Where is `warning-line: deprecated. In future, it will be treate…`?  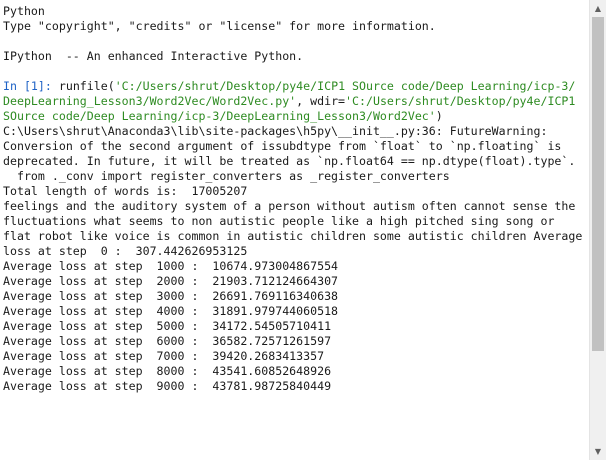
warning-line: deprecated. In future, it will be treate… is located at coordinates (289, 161).